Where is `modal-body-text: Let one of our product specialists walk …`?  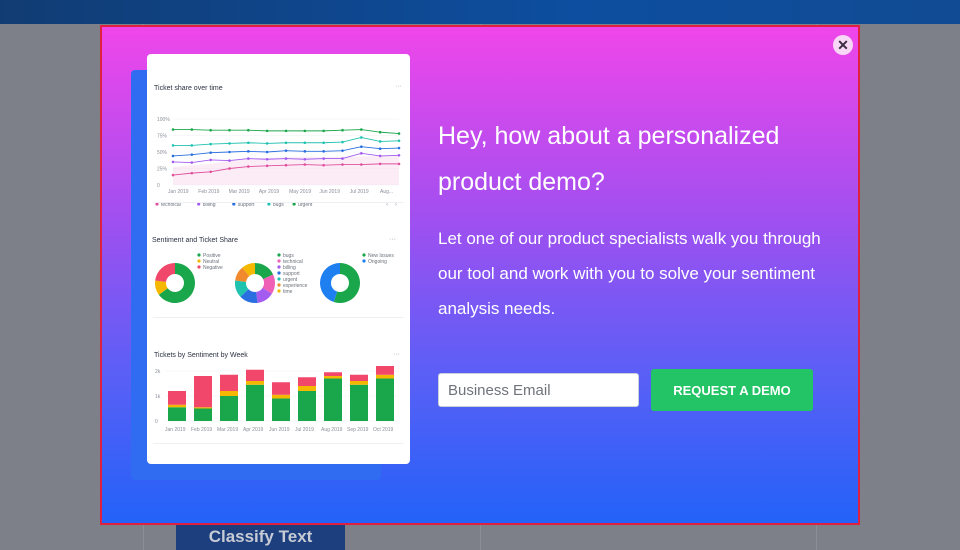
modal-body-text: Let one of our product specialists walk … is located at coordinates (629, 273).